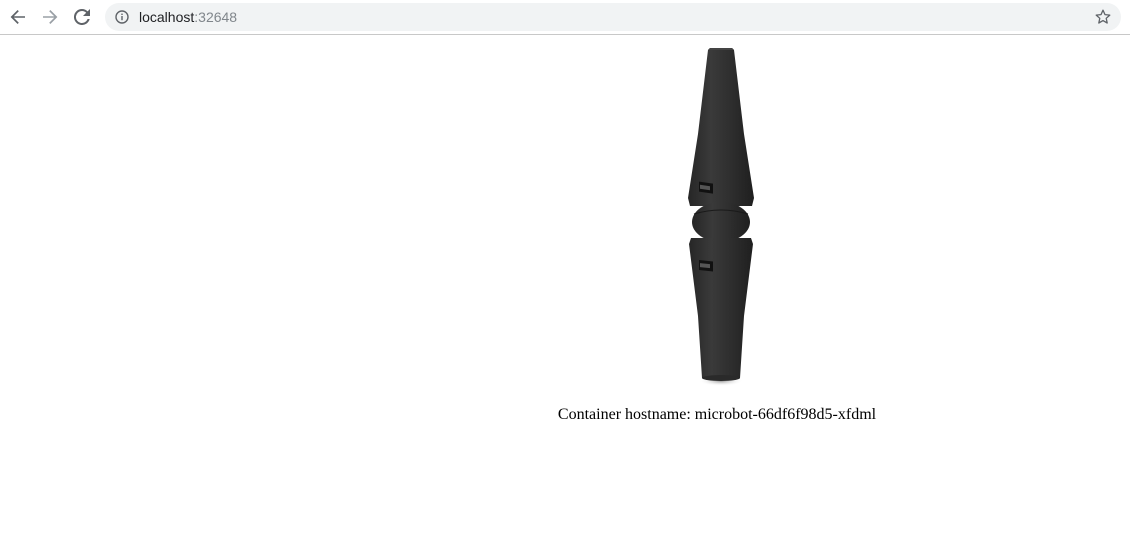  I want to click on back-button, so click(18, 17).